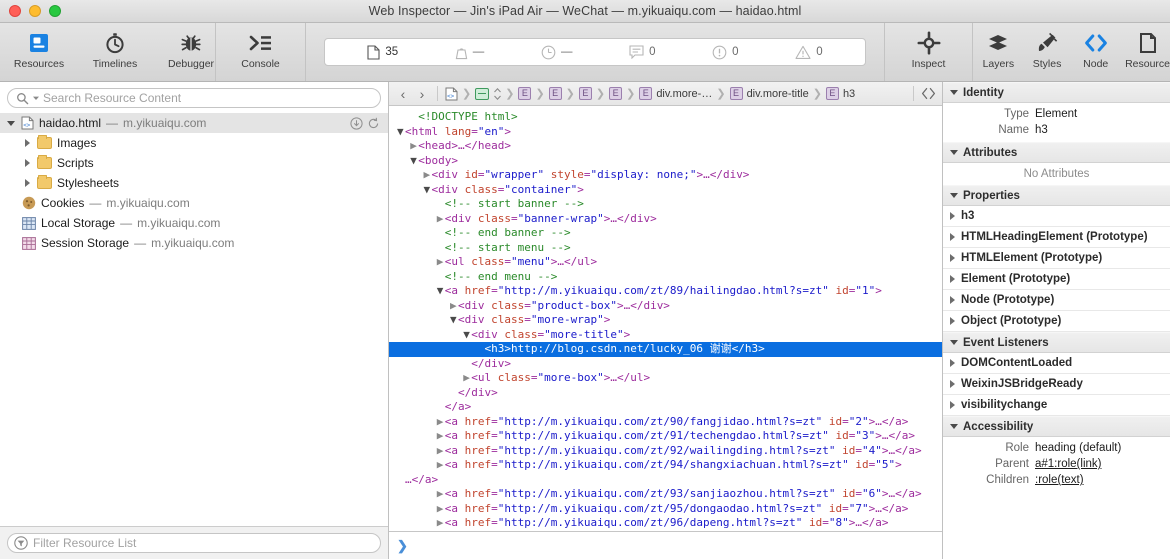 This screenshot has width=1170, height=559. What do you see at coordinates (498, 93) in the screenshot?
I see `frame-stepper` at bounding box center [498, 93].